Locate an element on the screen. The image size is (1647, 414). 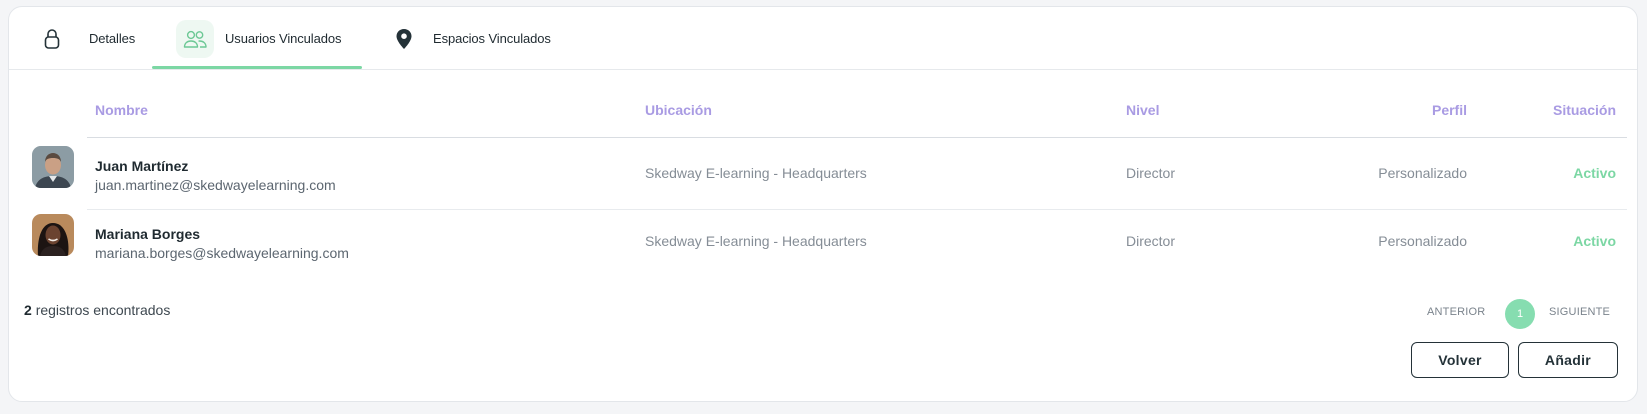
pagination-prev: ANTERIOR is located at coordinates (1456, 312).